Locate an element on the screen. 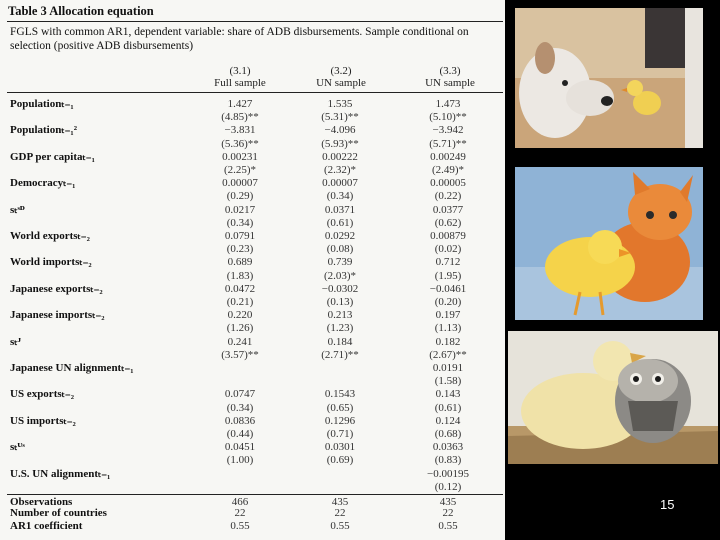 This screenshot has width=720, height=540. cell-col2: 0.1296 is located at coordinates (340, 420).